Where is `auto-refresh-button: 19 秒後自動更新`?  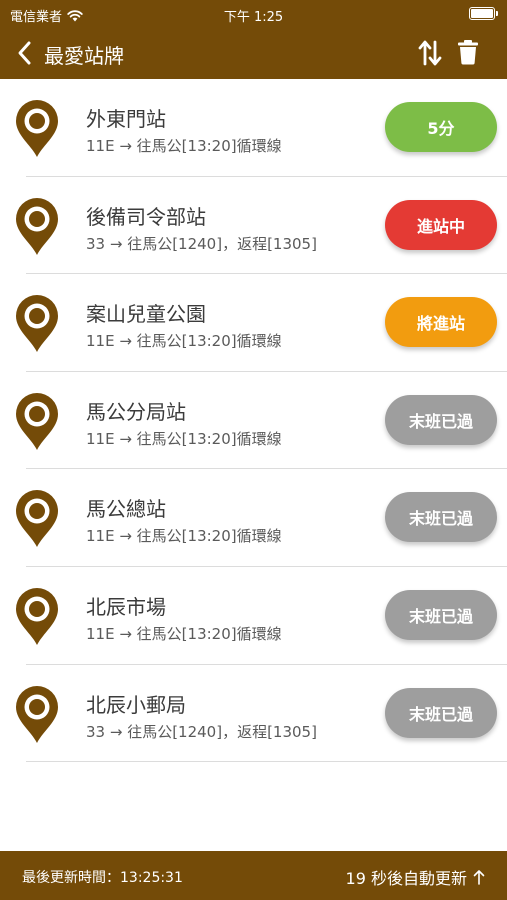
auto-refresh-button: 19 秒後自動更新 is located at coordinates (415, 877).